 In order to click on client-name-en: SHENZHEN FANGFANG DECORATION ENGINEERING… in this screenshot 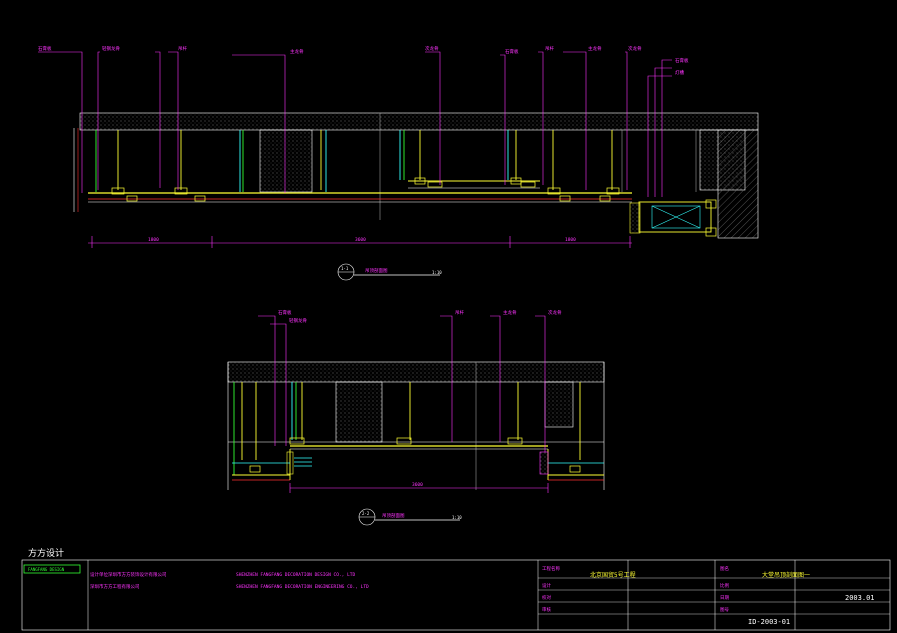, I will do `click(302, 587)`.